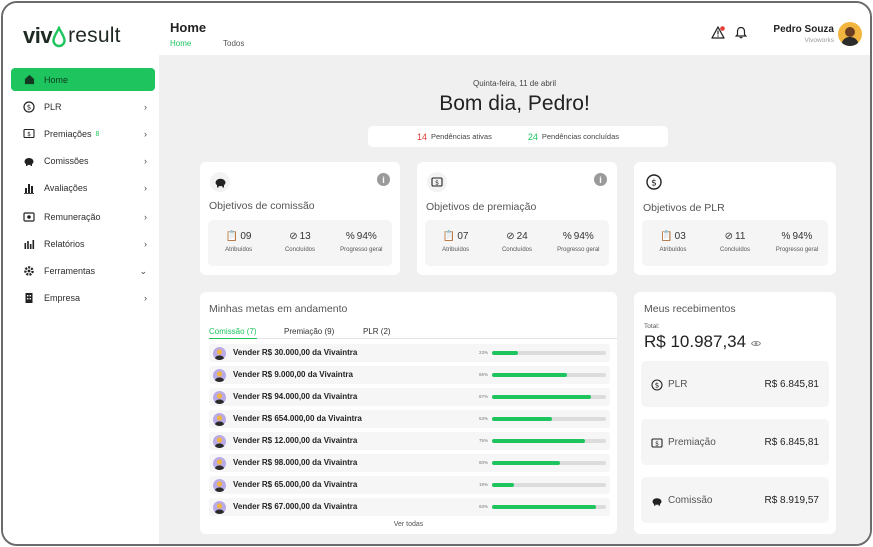  I want to click on bell-icon, so click(741, 35).